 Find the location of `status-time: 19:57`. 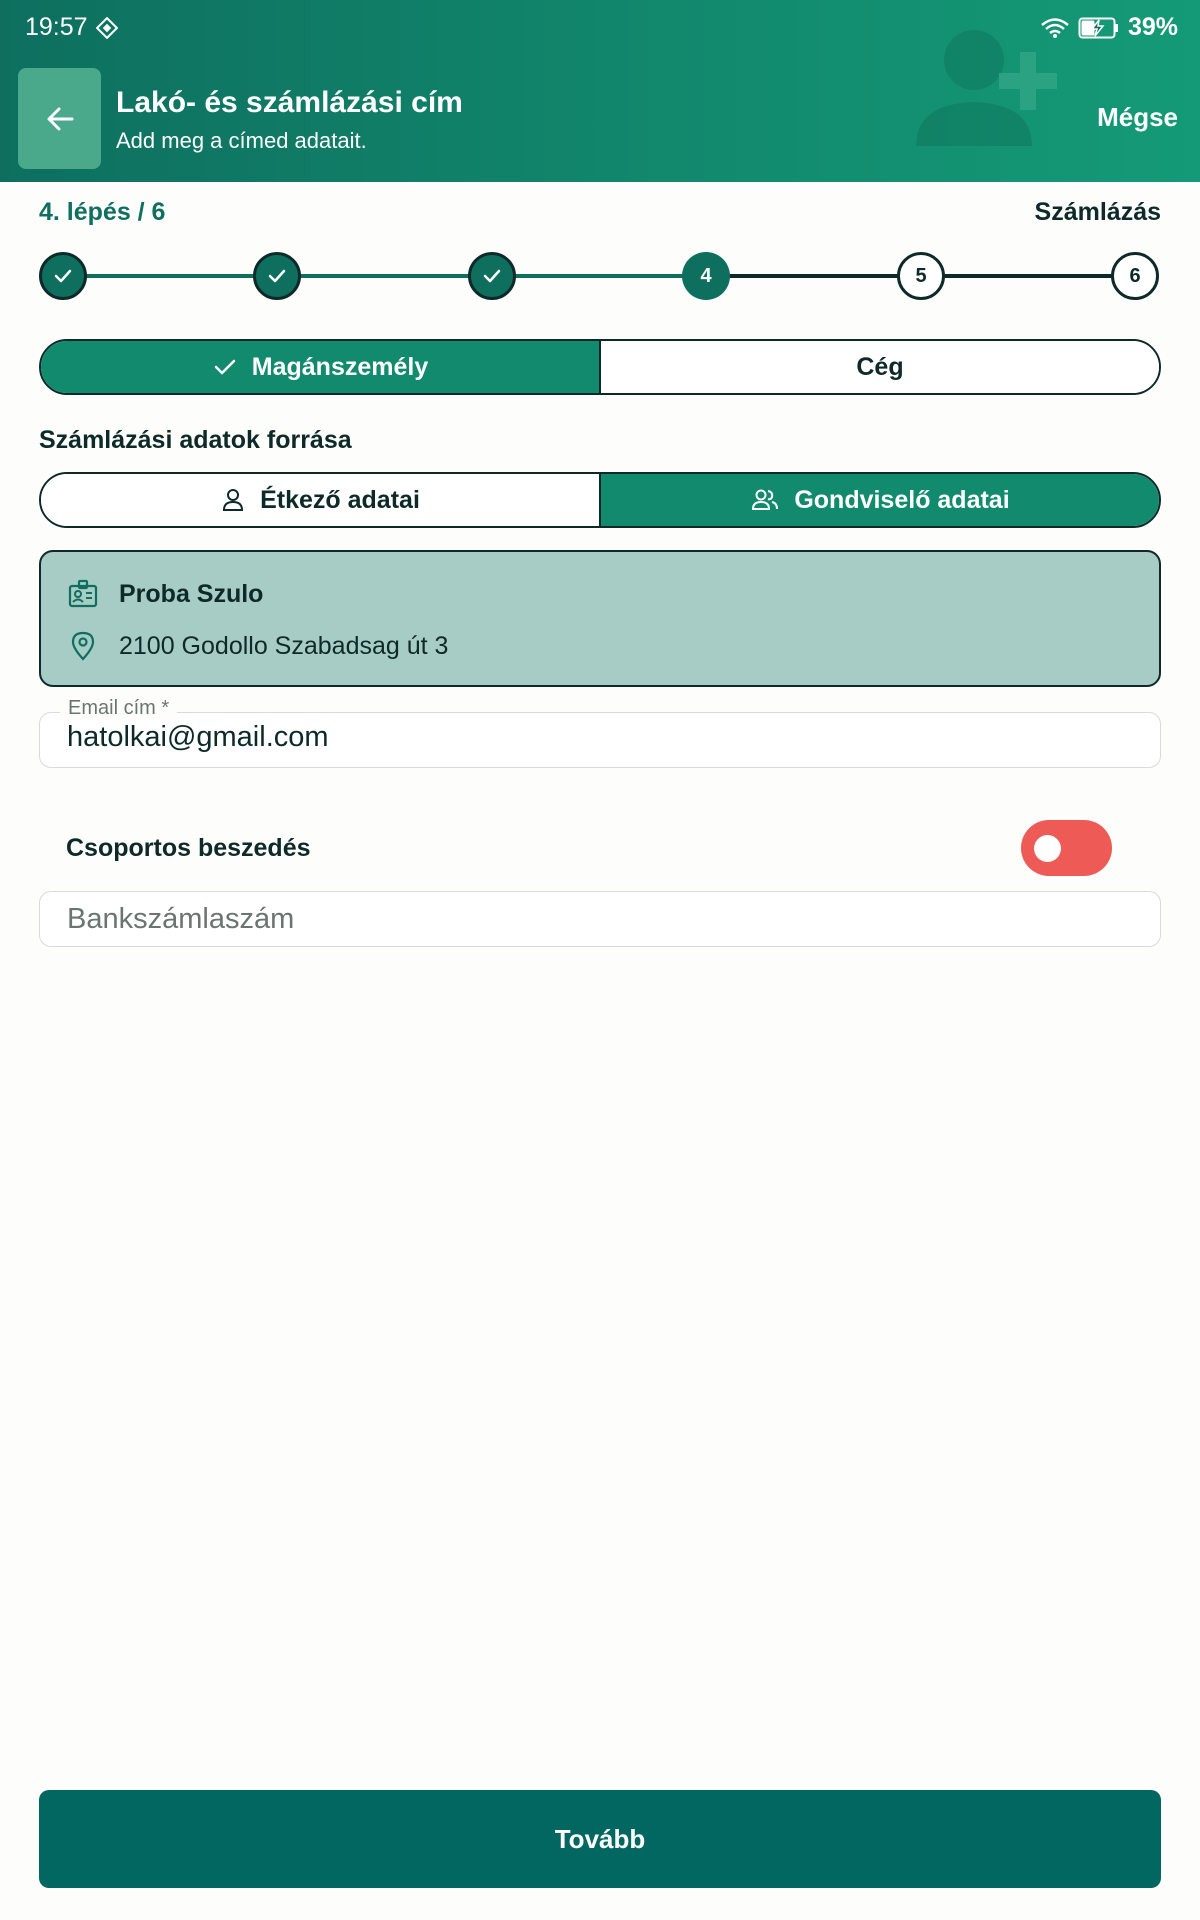

status-time: 19:57 is located at coordinates (71, 27).